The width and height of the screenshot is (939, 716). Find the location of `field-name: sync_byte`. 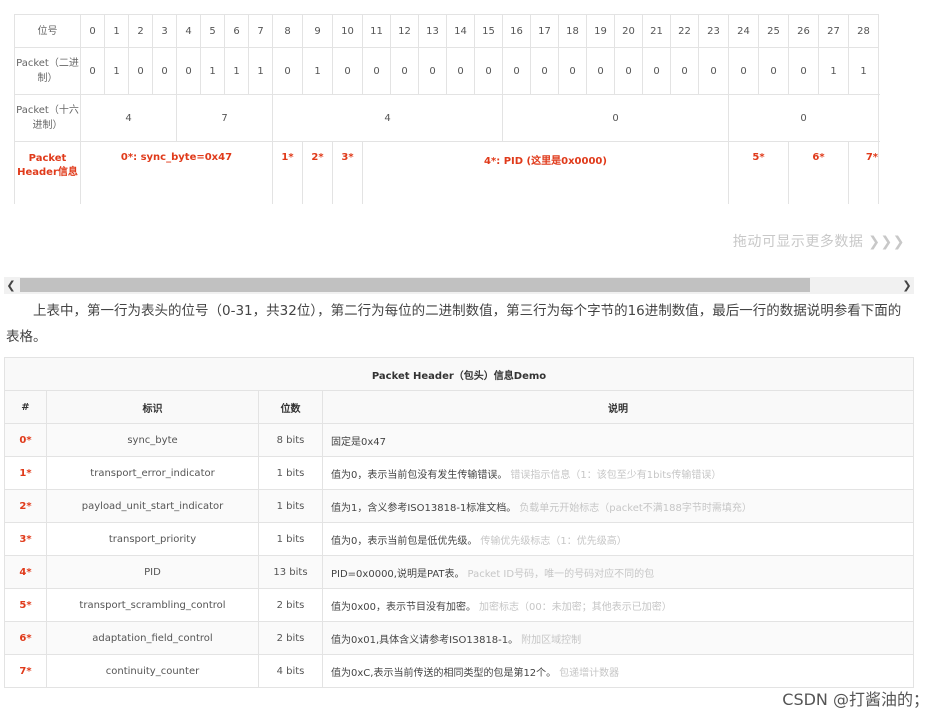

field-name: sync_byte is located at coordinates (152, 440).